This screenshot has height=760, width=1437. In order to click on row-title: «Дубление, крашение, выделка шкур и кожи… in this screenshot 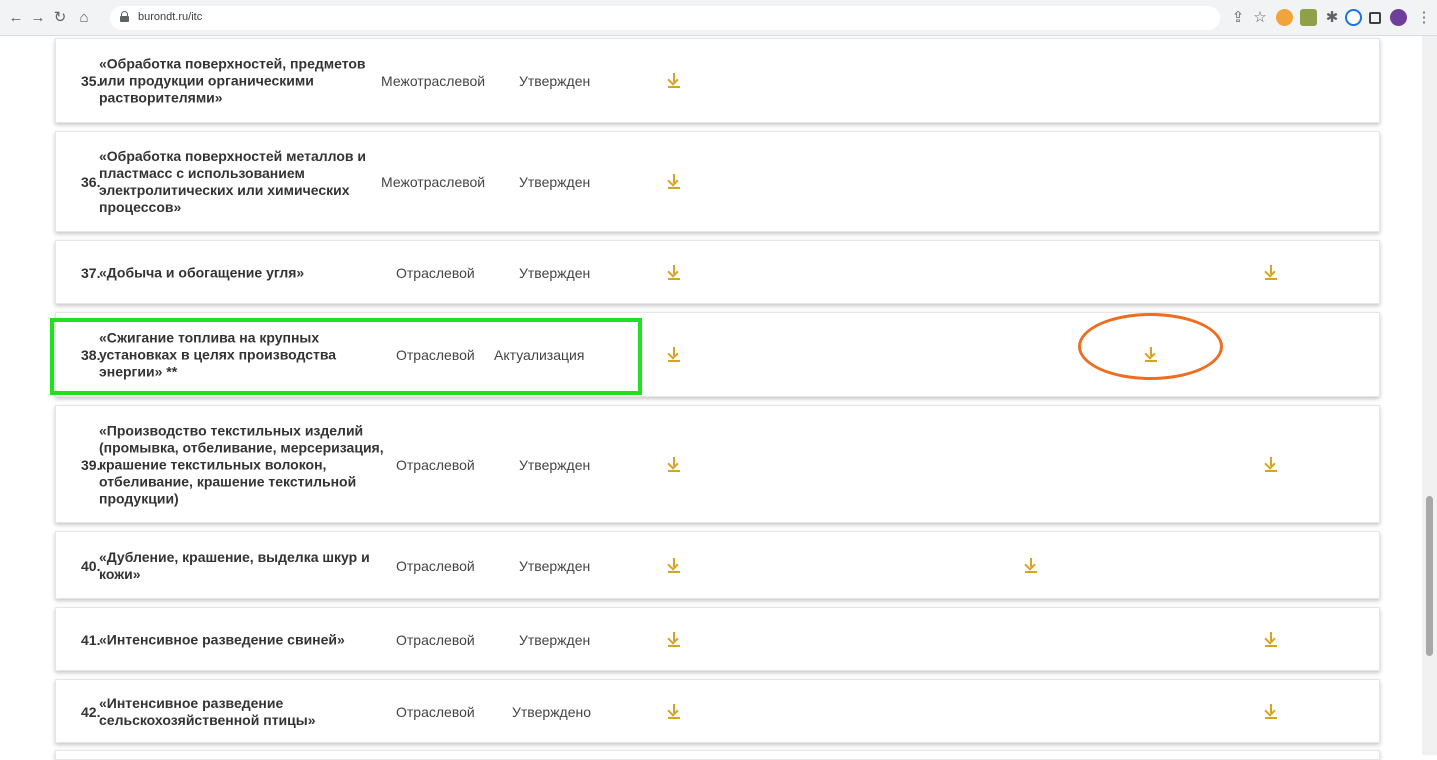, I will do `click(234, 565)`.